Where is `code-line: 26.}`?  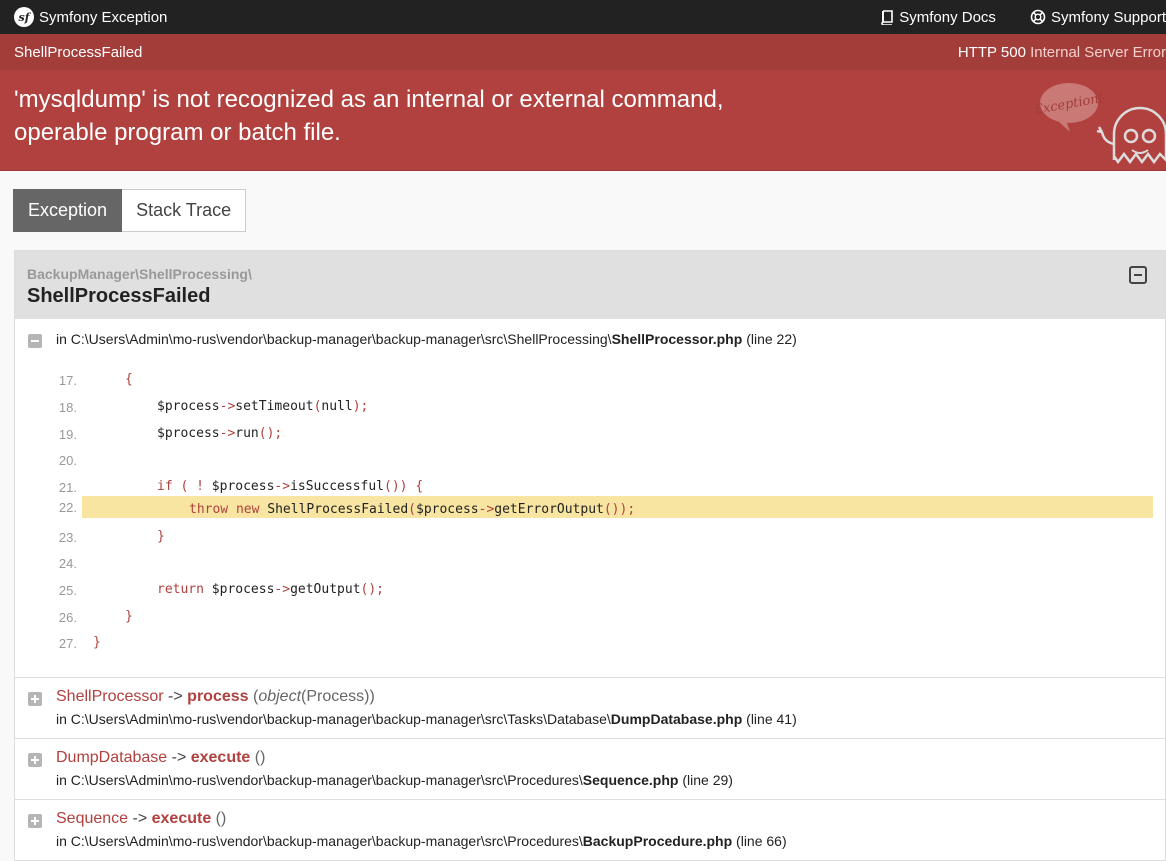
code-line: 26.} is located at coordinates (590, 617).